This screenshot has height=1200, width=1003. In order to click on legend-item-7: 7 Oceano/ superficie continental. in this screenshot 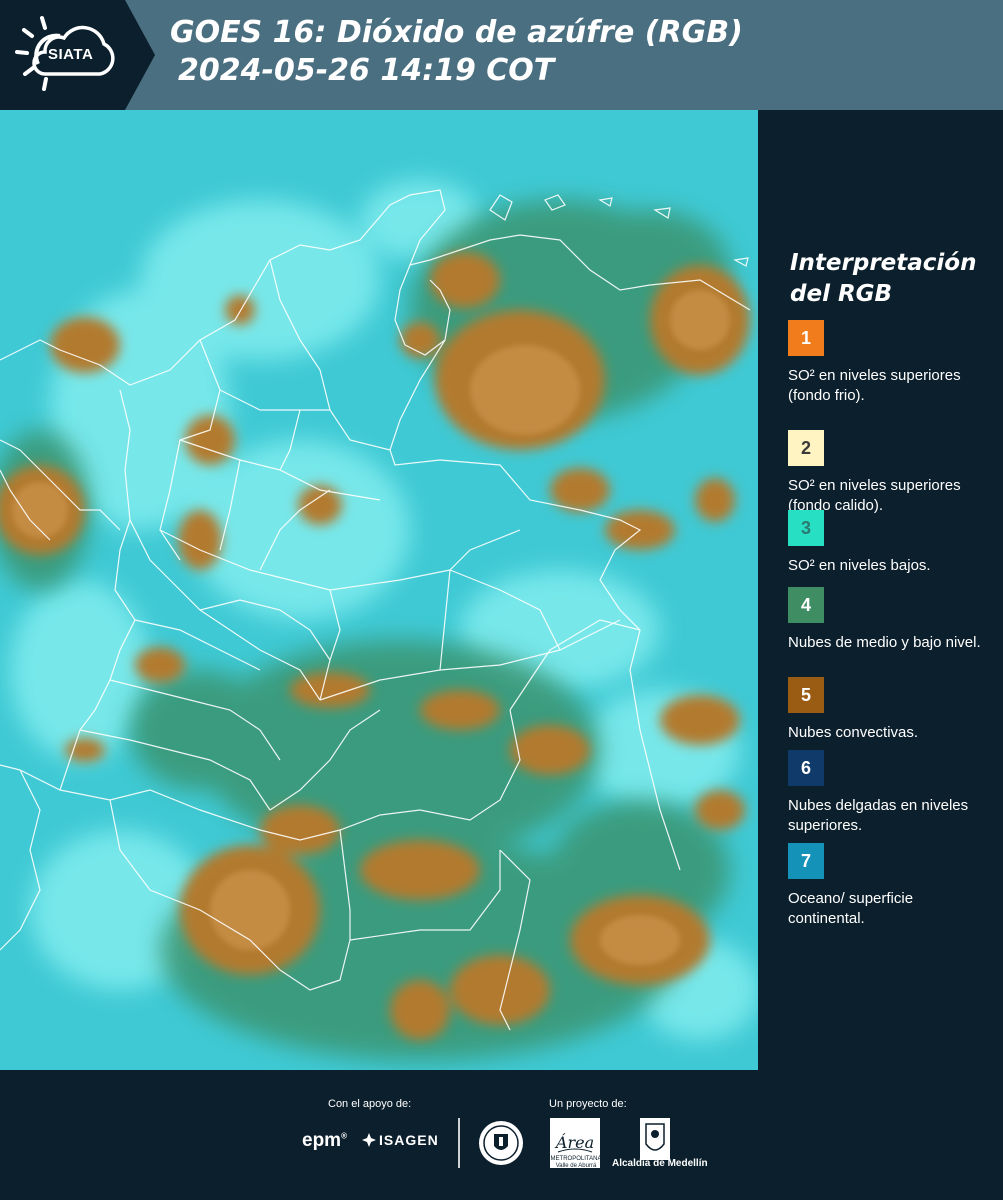, I will do `click(890, 886)`.